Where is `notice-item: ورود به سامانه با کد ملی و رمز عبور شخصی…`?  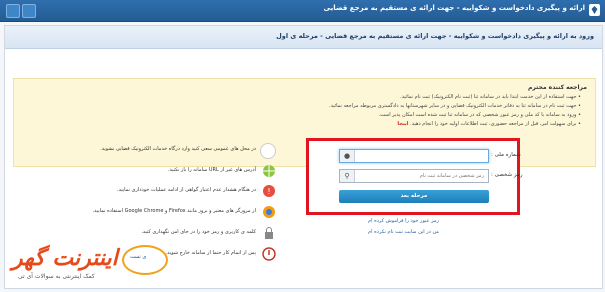 notice-item: ورود به سامانه با کد ملی و رمز عبور شخصی… is located at coordinates (455, 115).